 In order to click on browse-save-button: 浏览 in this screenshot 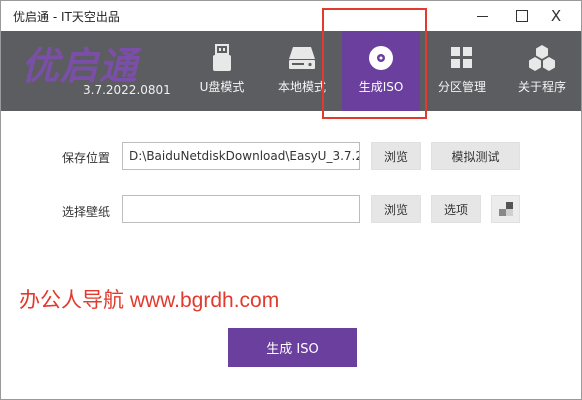, I will do `click(396, 156)`.